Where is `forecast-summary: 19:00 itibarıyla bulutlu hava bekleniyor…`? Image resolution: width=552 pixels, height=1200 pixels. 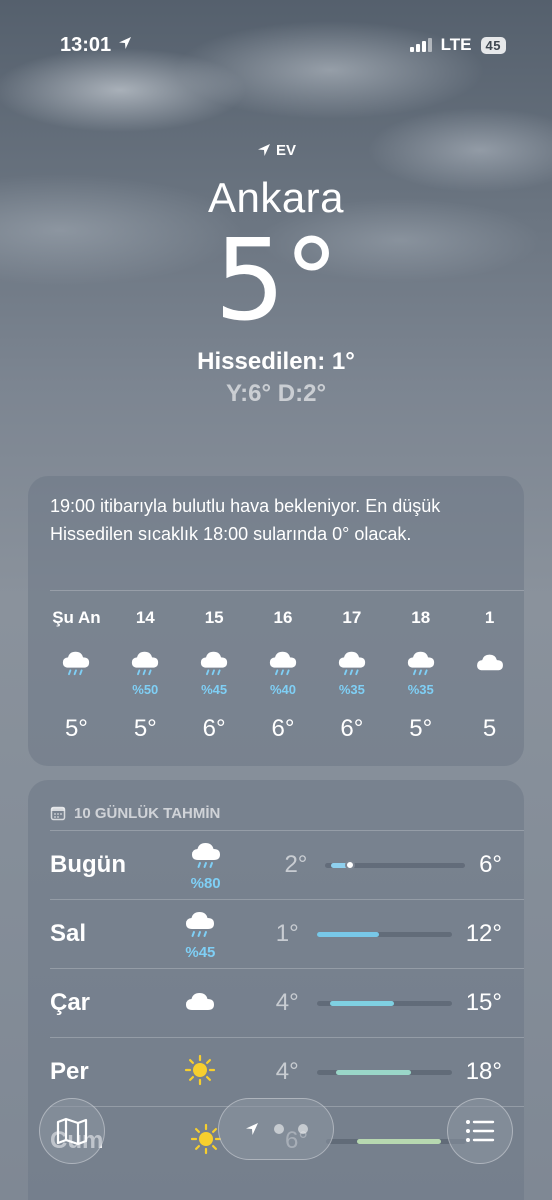 forecast-summary: 19:00 itibarıyla bulutlu hava bekleniyor… is located at coordinates (245, 520).